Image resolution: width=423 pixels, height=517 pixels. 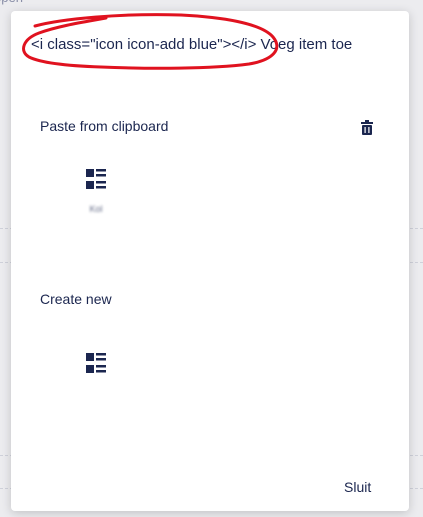 I want to click on clipboard-item-caption: Kol, so click(x=96, y=209).